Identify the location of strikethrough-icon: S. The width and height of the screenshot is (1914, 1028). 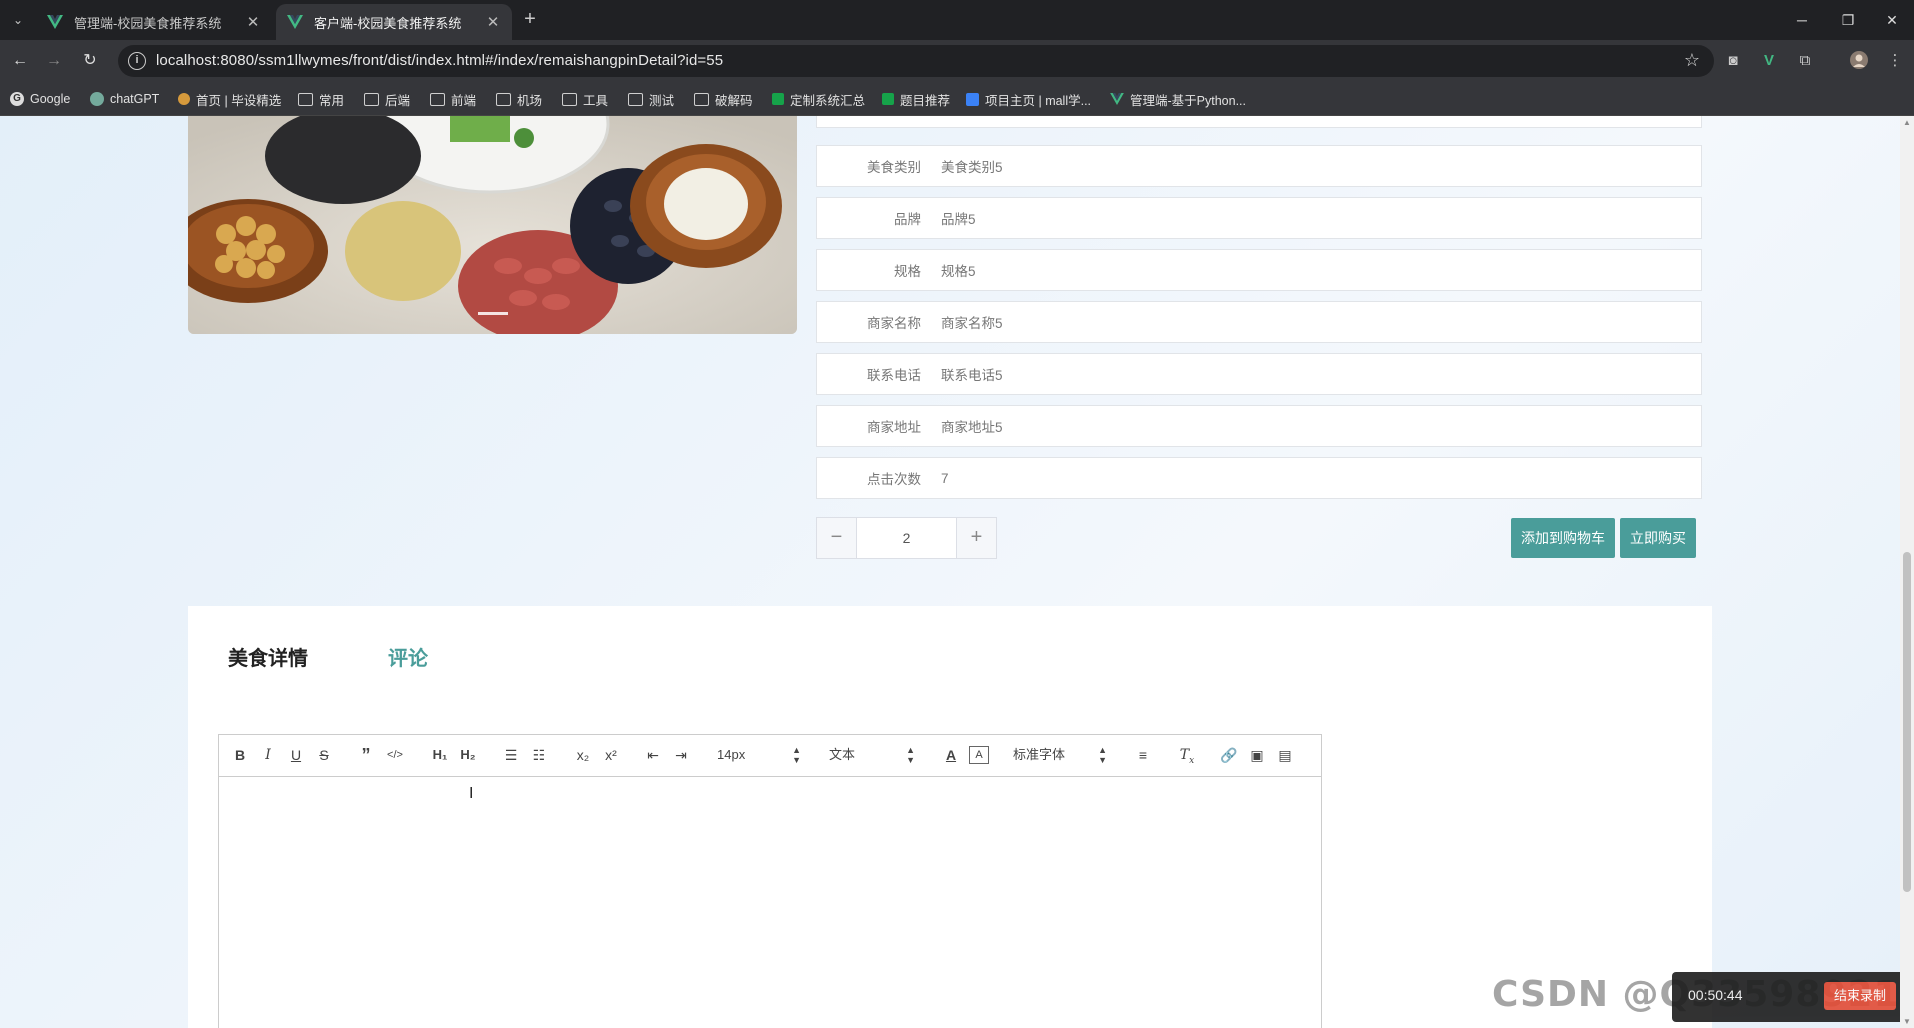
(324, 755).